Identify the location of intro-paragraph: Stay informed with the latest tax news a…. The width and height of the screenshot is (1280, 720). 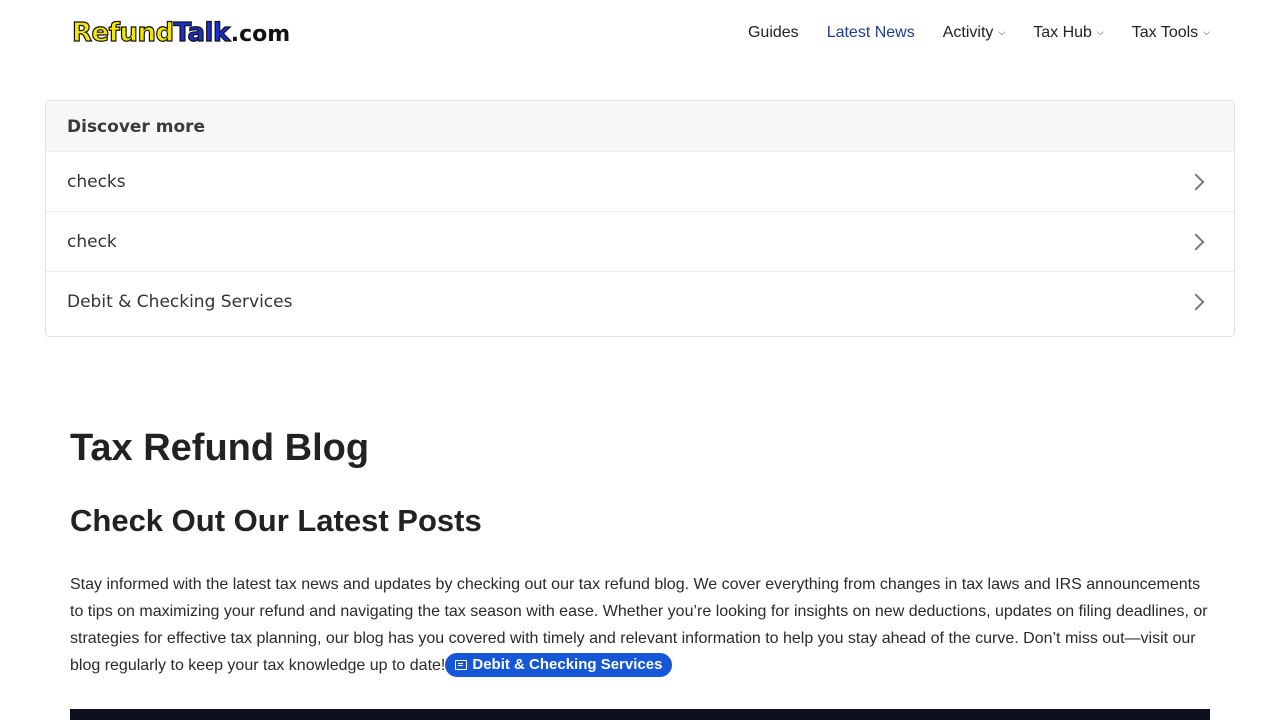
(640, 625).